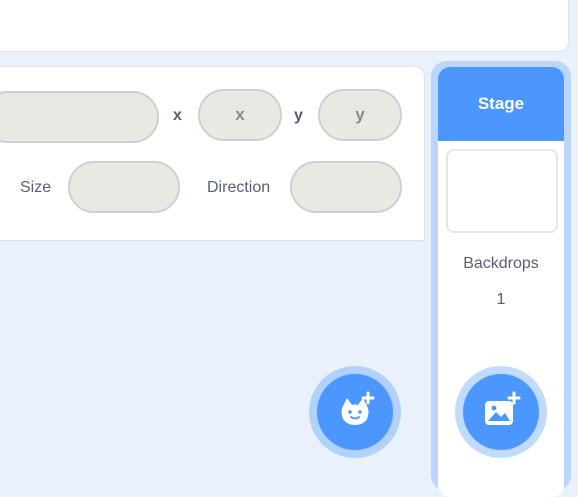  I want to click on stage-canvas-area, so click(284, 26).